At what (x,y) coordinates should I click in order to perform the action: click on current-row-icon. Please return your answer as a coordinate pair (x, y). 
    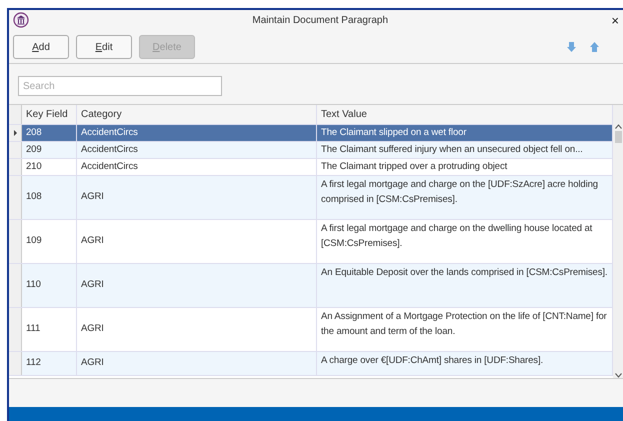
    Looking at the image, I should click on (15, 133).